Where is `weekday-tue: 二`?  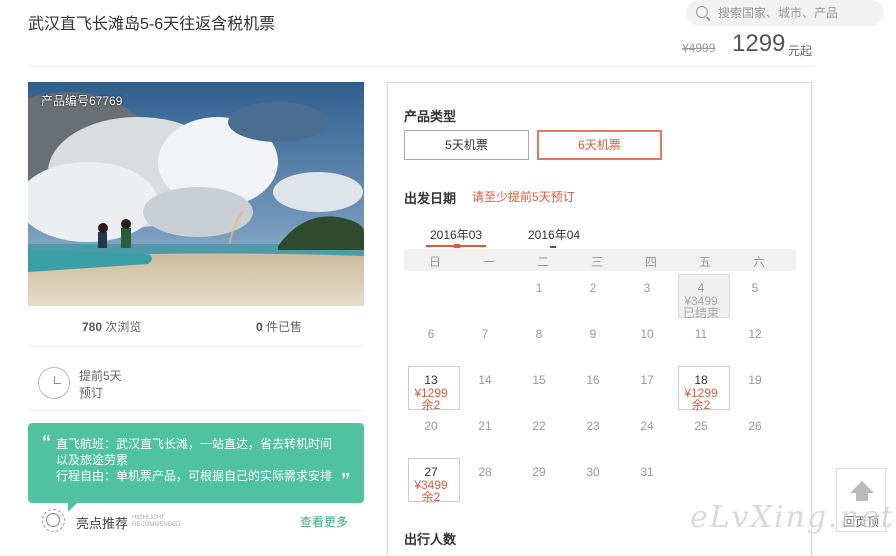
weekday-tue: 二 is located at coordinates (542, 262).